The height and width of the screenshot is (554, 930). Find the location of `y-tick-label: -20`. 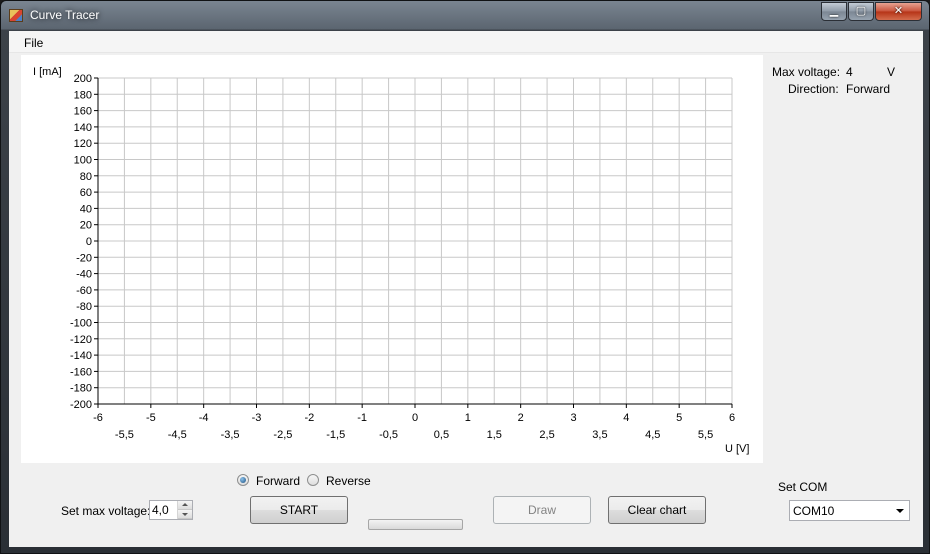

y-tick-label: -20 is located at coordinates (84, 258).